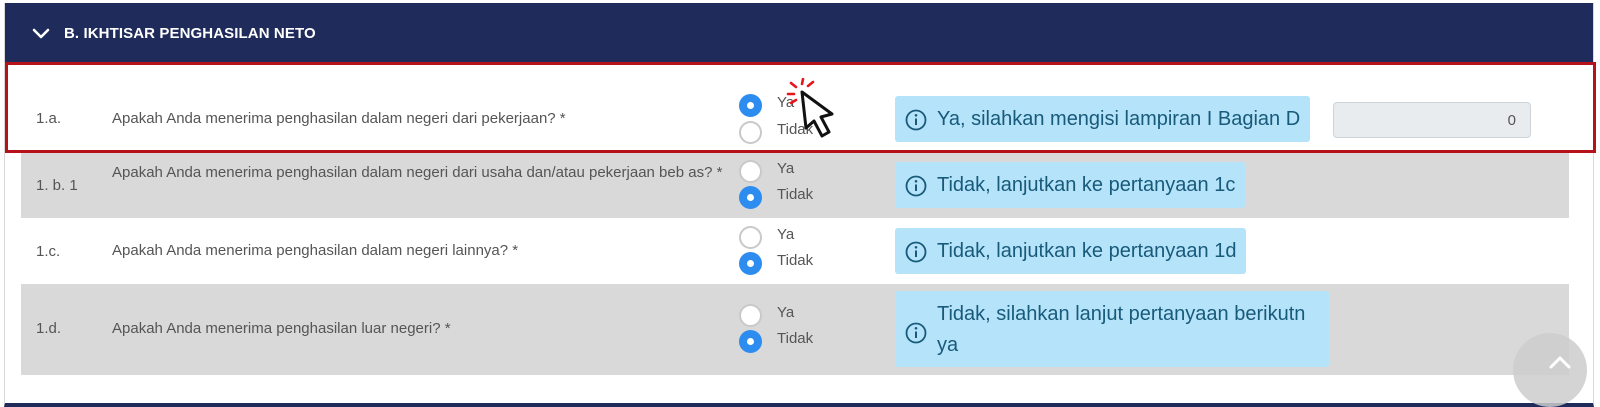 The height and width of the screenshot is (407, 1600). What do you see at coordinates (49, 118) in the screenshot?
I see `question-number: 1.a.` at bounding box center [49, 118].